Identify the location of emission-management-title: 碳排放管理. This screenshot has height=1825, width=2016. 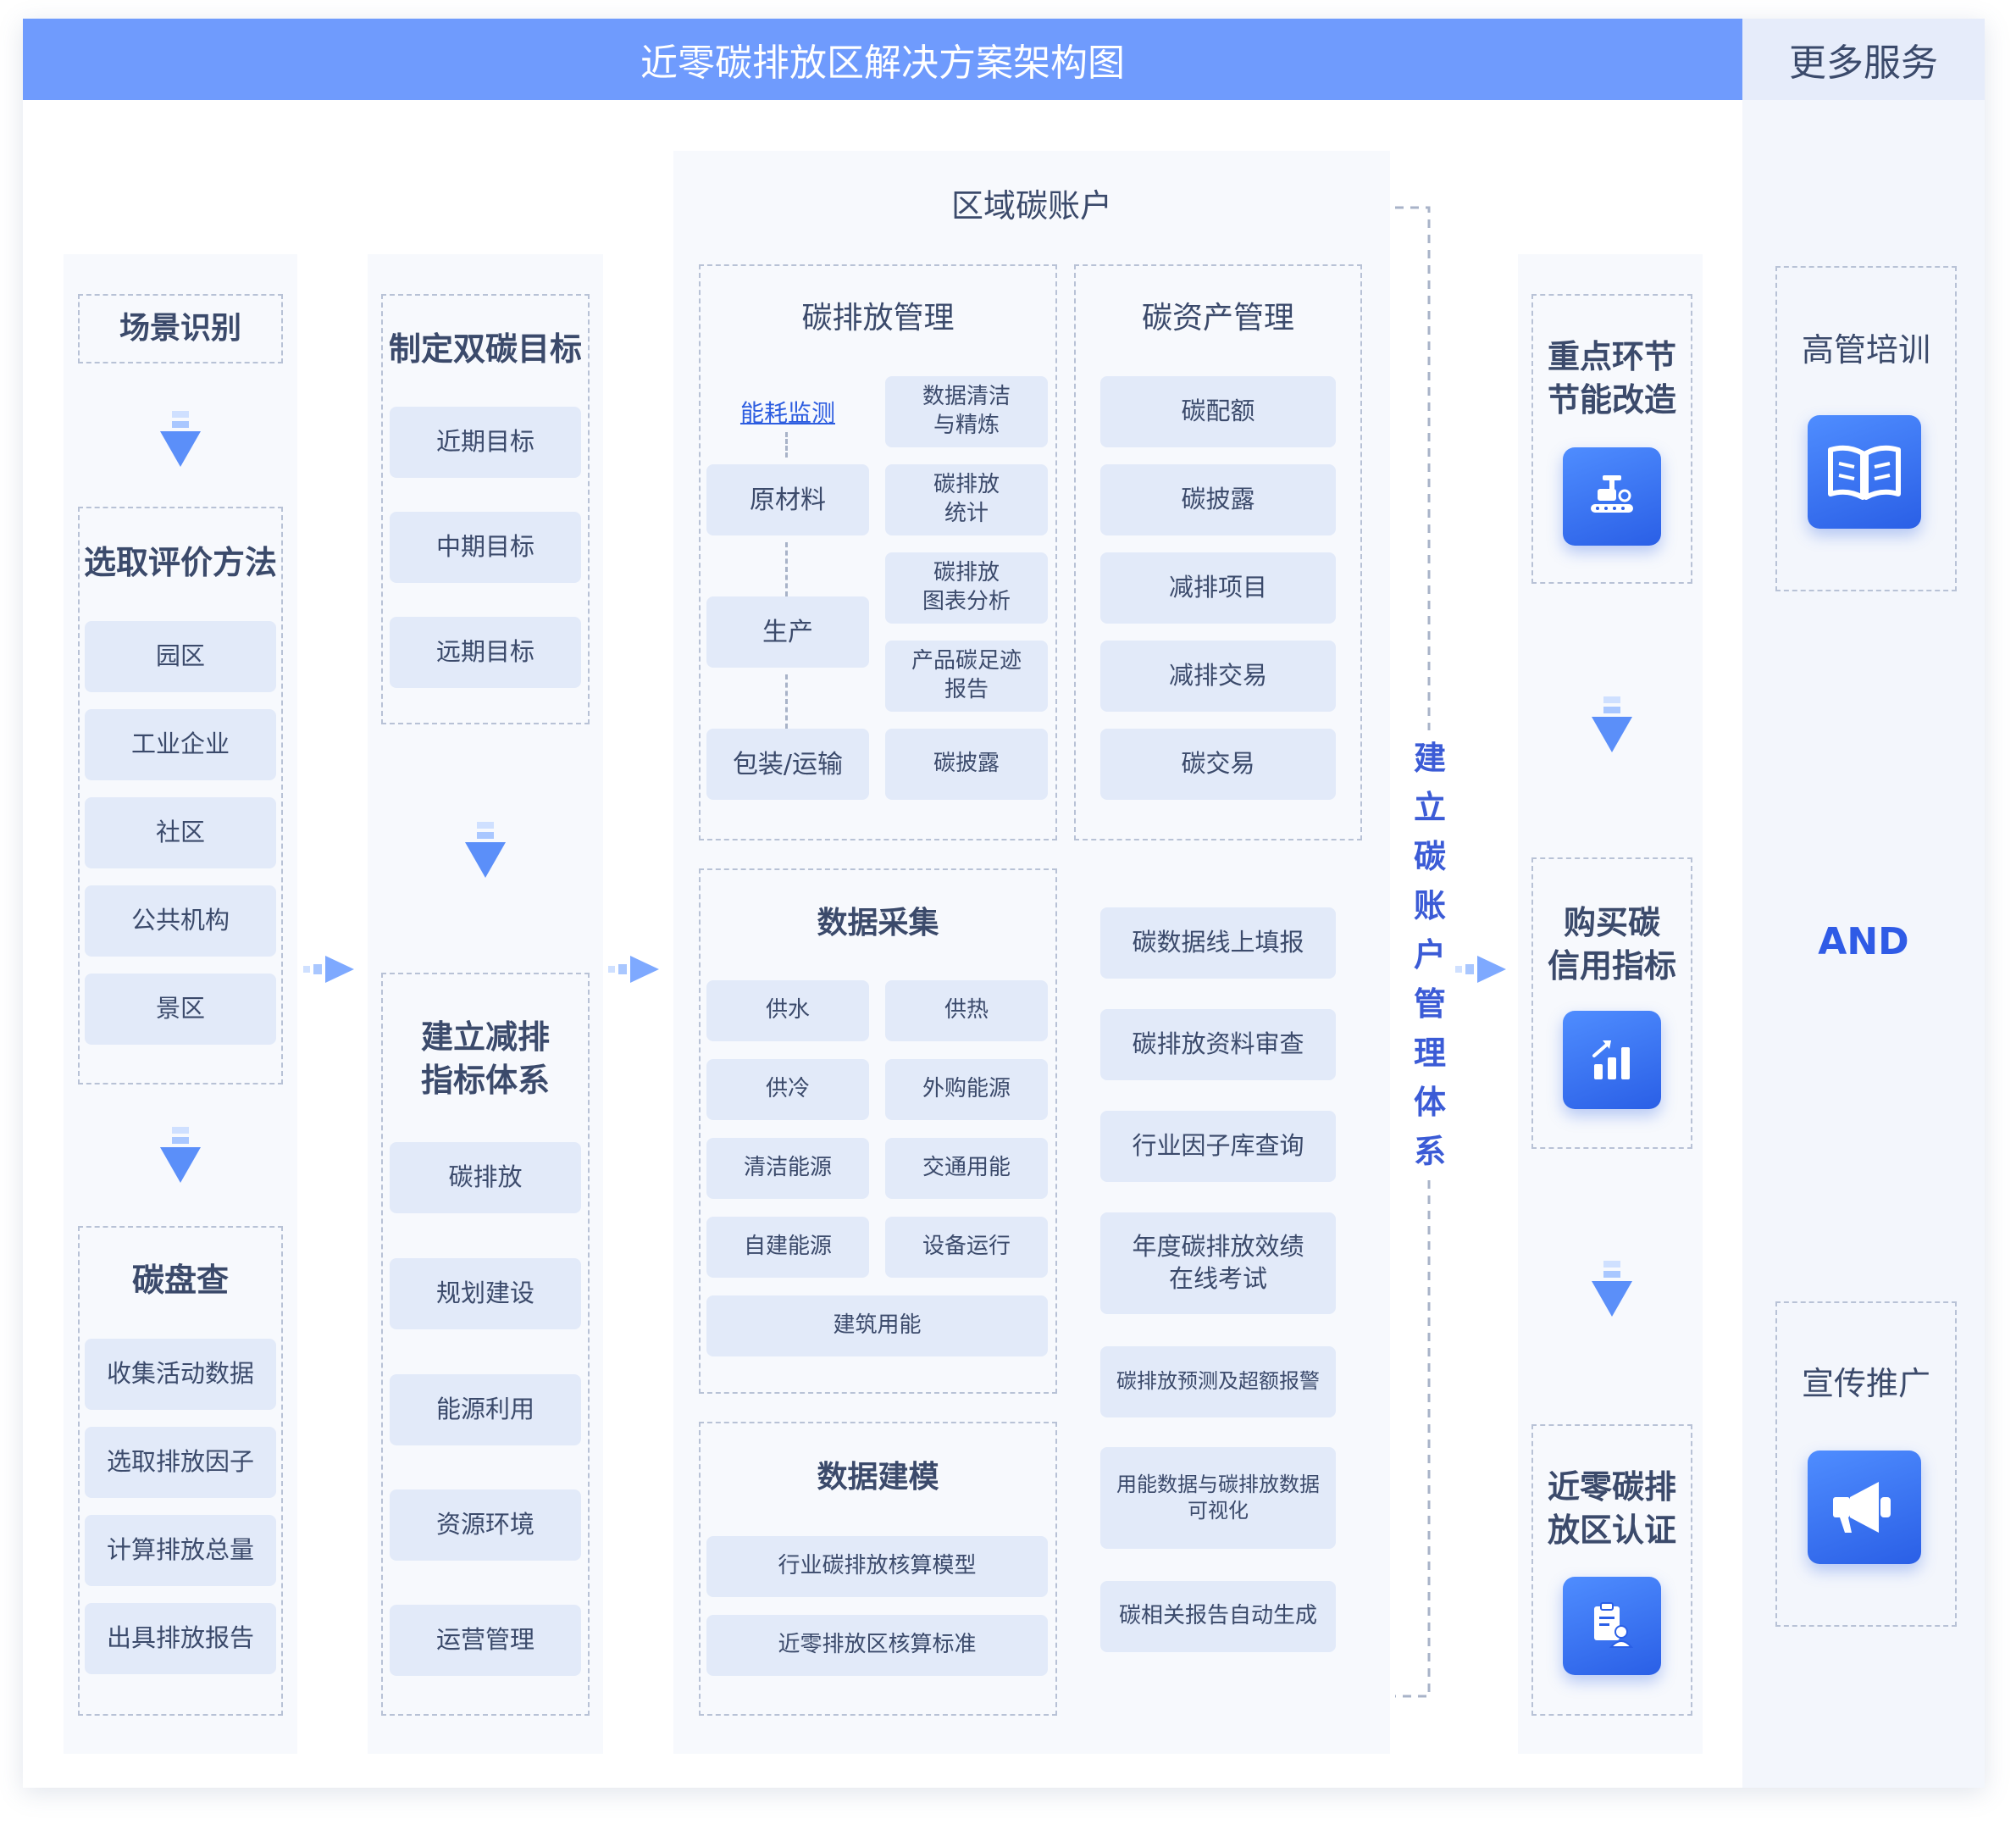
(878, 318).